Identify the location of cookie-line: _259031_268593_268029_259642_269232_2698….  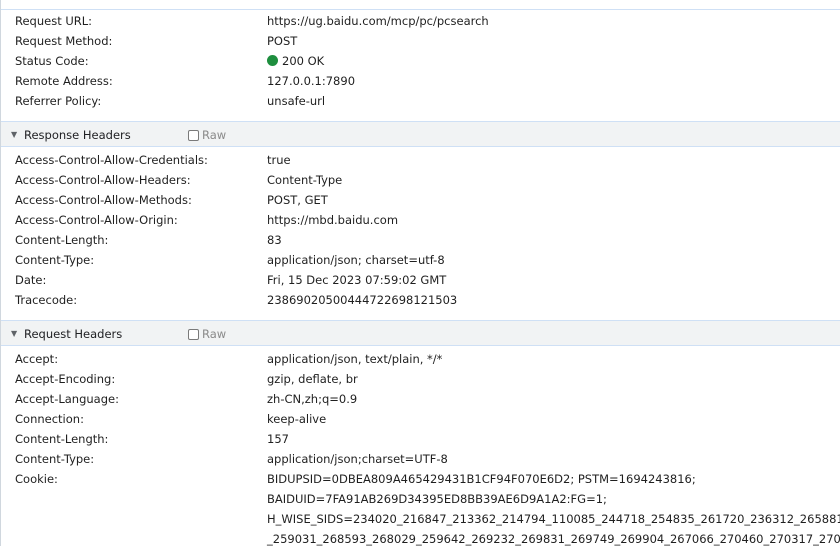
(420, 537).